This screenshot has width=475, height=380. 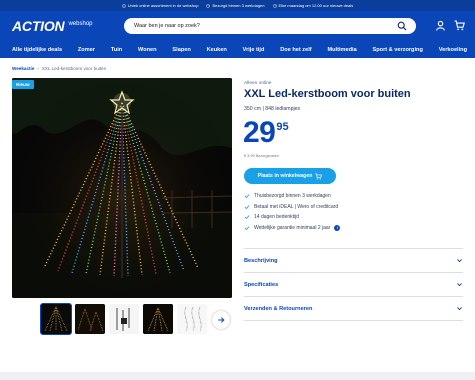 I want to click on feature-item: Thuisbezorgd binnen 3 werkdagen, so click(x=292, y=196).